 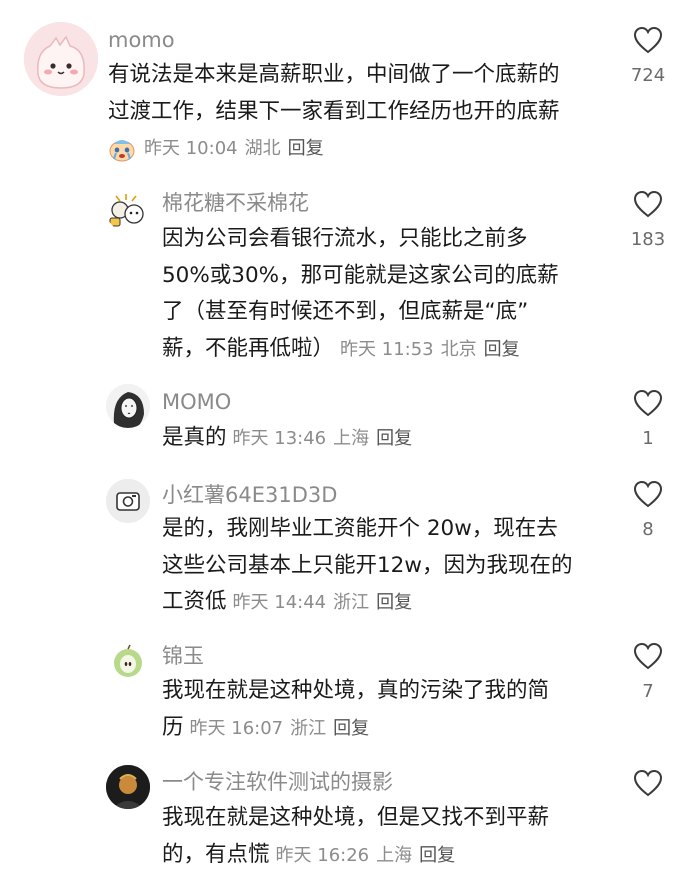 I want to click on comment-meta: 昨天 11:53 北京回复, so click(x=430, y=349).